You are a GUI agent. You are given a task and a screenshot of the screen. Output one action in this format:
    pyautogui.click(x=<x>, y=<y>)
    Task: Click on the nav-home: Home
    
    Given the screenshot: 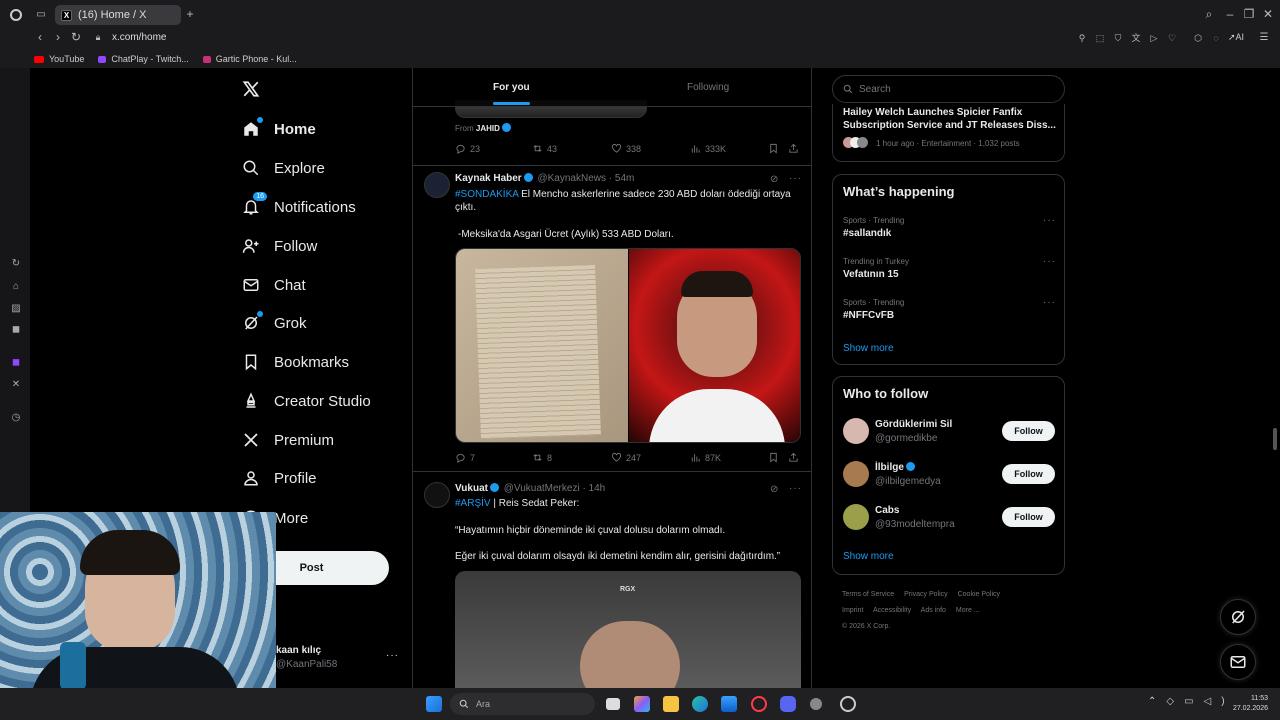 What is the action you would take?
    pyautogui.click(x=279, y=129)
    